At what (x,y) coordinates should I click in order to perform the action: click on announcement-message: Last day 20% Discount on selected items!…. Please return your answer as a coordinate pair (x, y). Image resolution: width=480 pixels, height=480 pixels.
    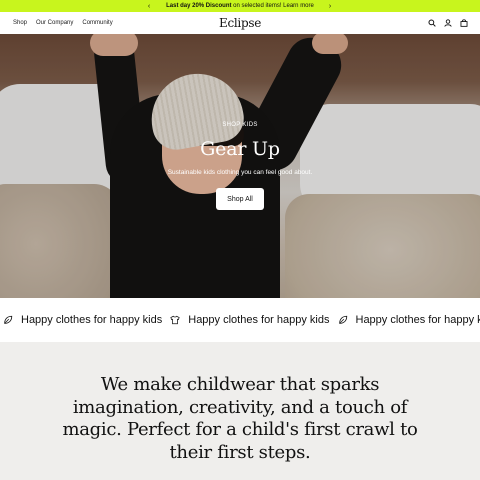
    Looking at the image, I should click on (240, 6).